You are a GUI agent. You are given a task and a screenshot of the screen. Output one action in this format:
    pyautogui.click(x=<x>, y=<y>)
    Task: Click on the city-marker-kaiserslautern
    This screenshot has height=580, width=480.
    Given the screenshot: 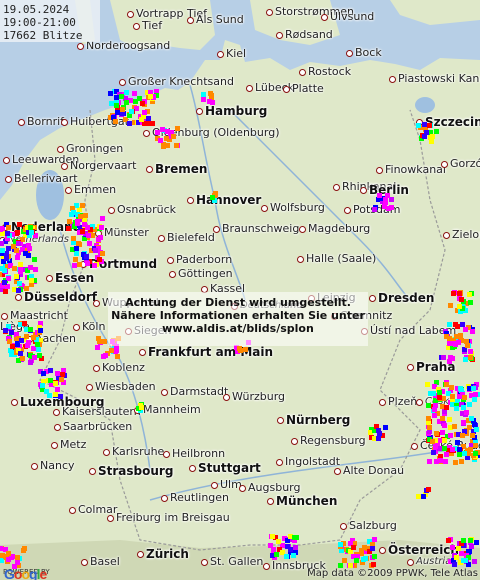 What is the action you would take?
    pyautogui.click(x=56, y=412)
    